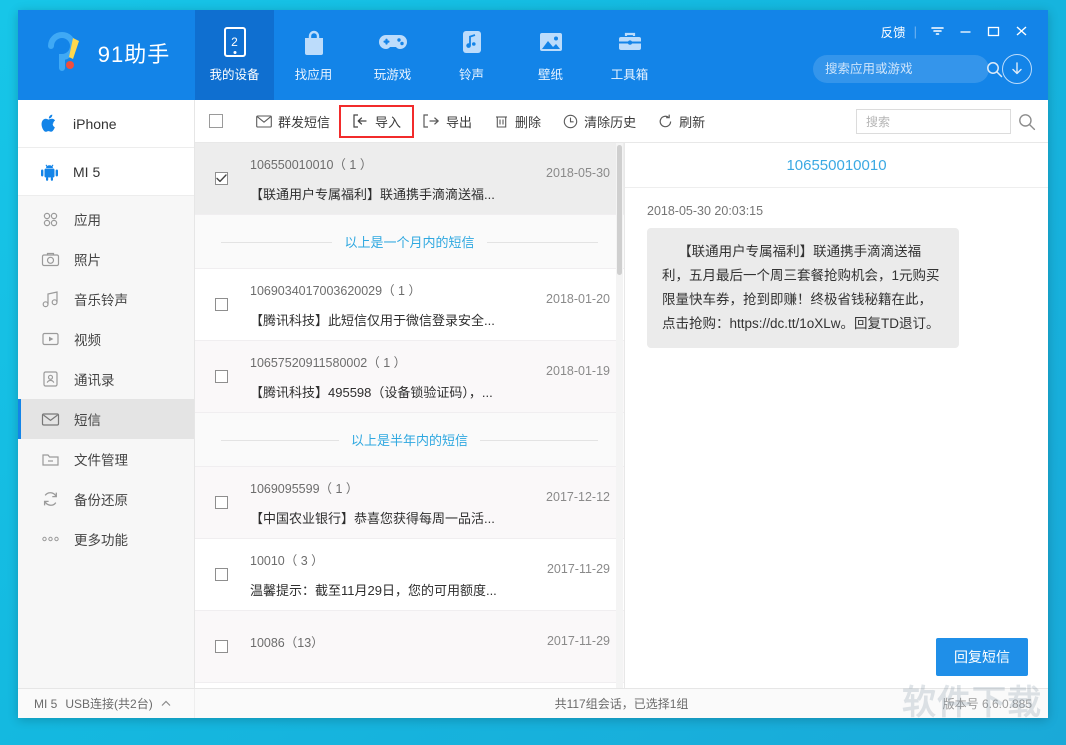 The height and width of the screenshot is (745, 1066). What do you see at coordinates (377, 121) in the screenshot?
I see `import-button: 导入` at bounding box center [377, 121].